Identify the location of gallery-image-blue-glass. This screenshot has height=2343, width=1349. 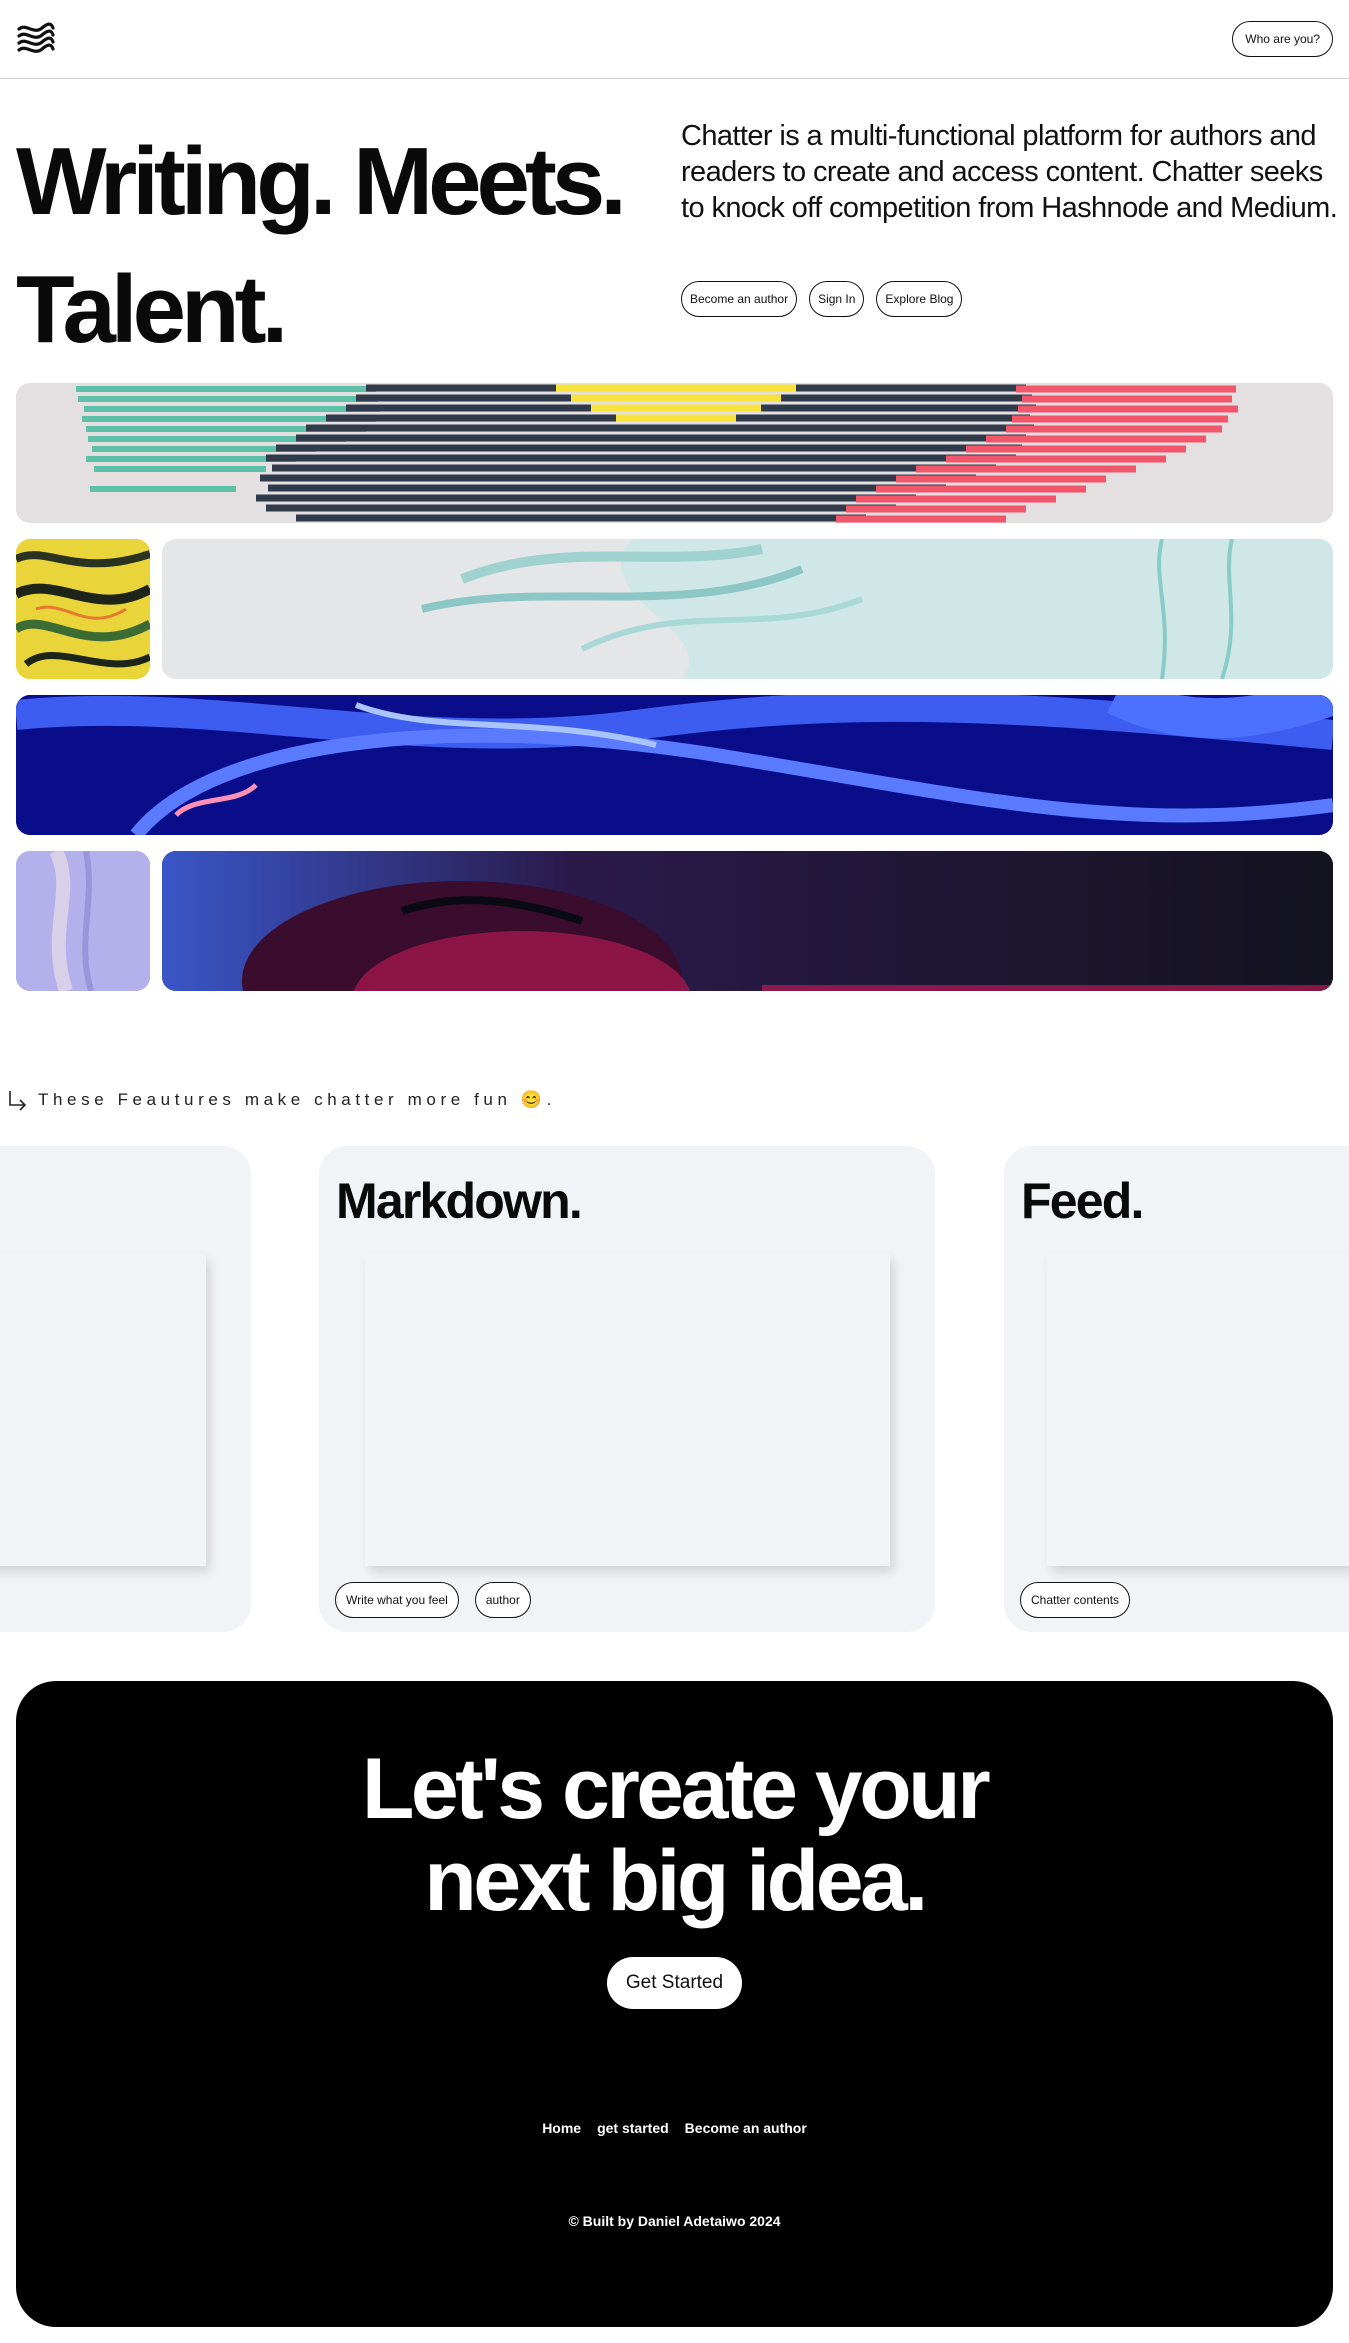
(674, 765).